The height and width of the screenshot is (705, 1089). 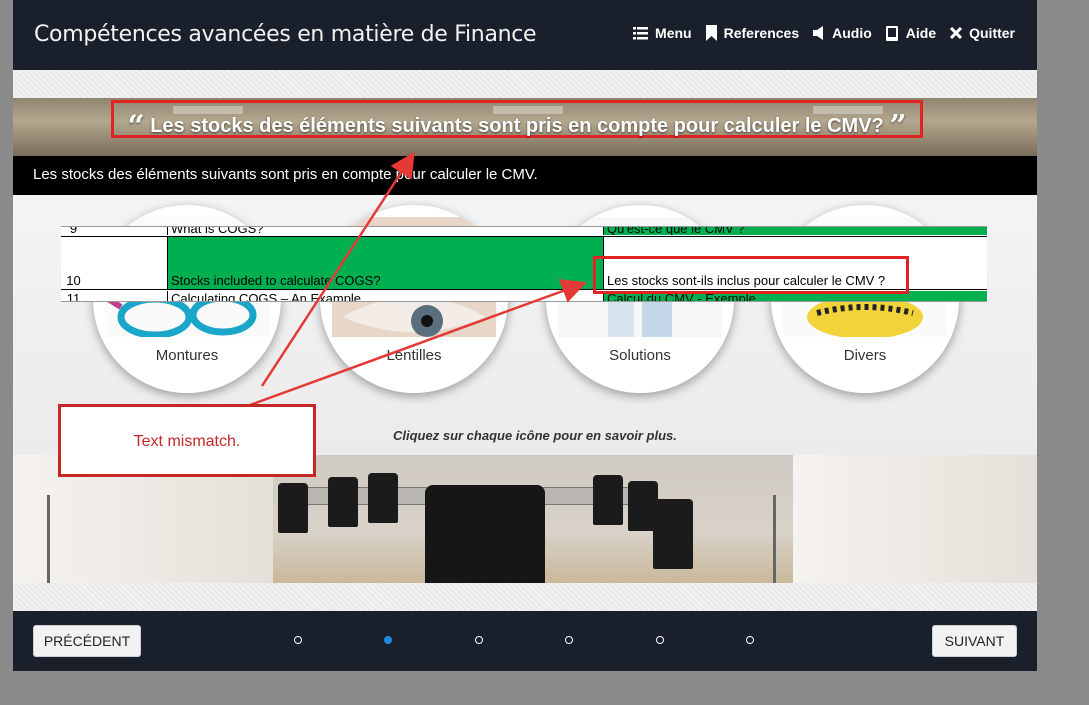 I want to click on menu-button: Menu, so click(x=662, y=33).